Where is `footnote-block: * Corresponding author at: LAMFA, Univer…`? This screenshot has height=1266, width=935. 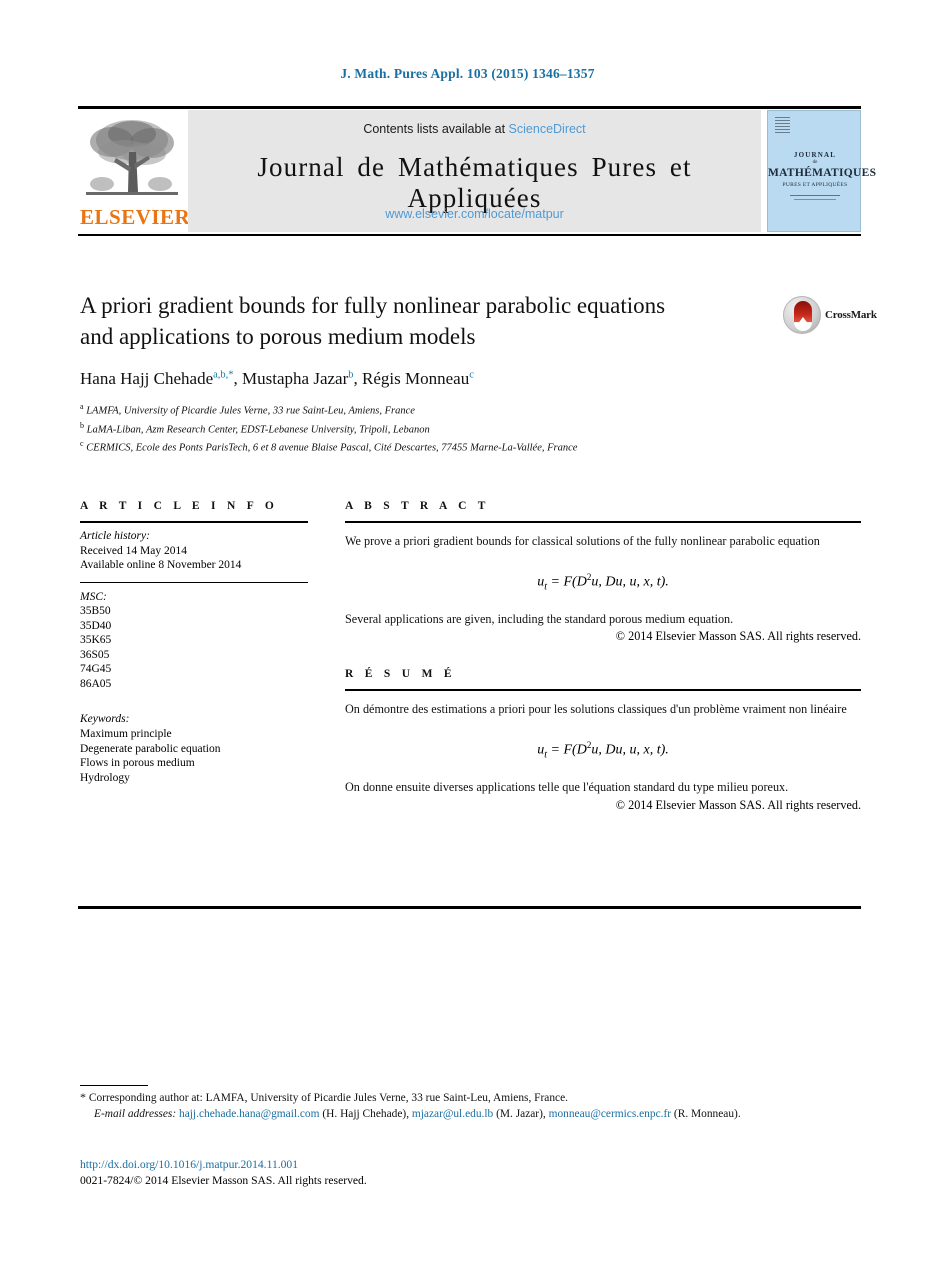 footnote-block: * Corresponding author at: LAMFA, Univer… is located at coordinates (475, 1106).